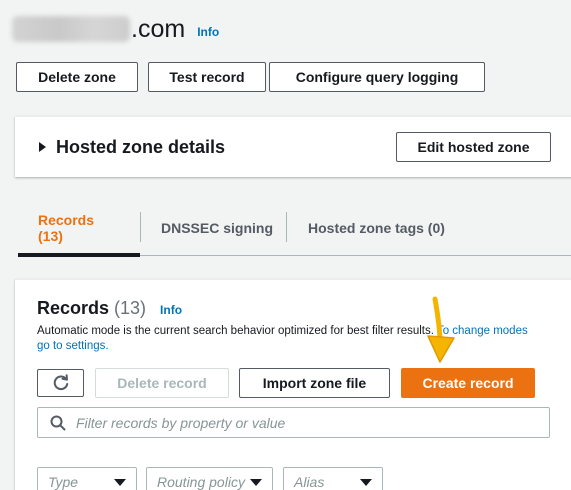 This screenshot has width=571, height=490. What do you see at coordinates (162, 383) in the screenshot?
I see `delete-record-button: Delete record` at bounding box center [162, 383].